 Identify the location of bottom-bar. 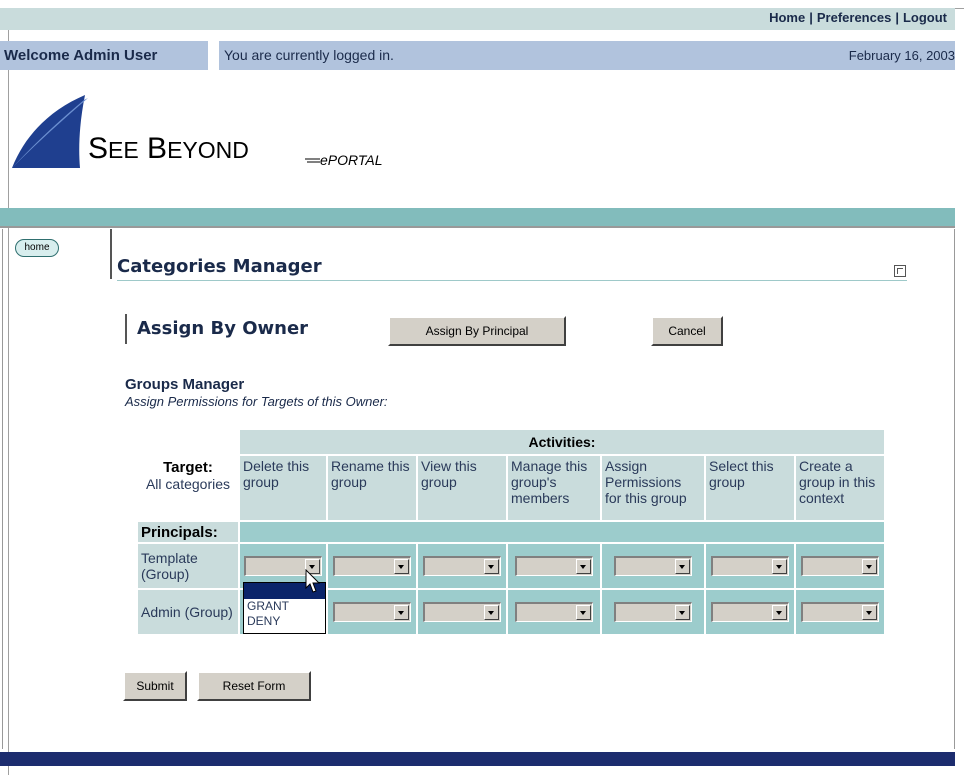
(477, 759).